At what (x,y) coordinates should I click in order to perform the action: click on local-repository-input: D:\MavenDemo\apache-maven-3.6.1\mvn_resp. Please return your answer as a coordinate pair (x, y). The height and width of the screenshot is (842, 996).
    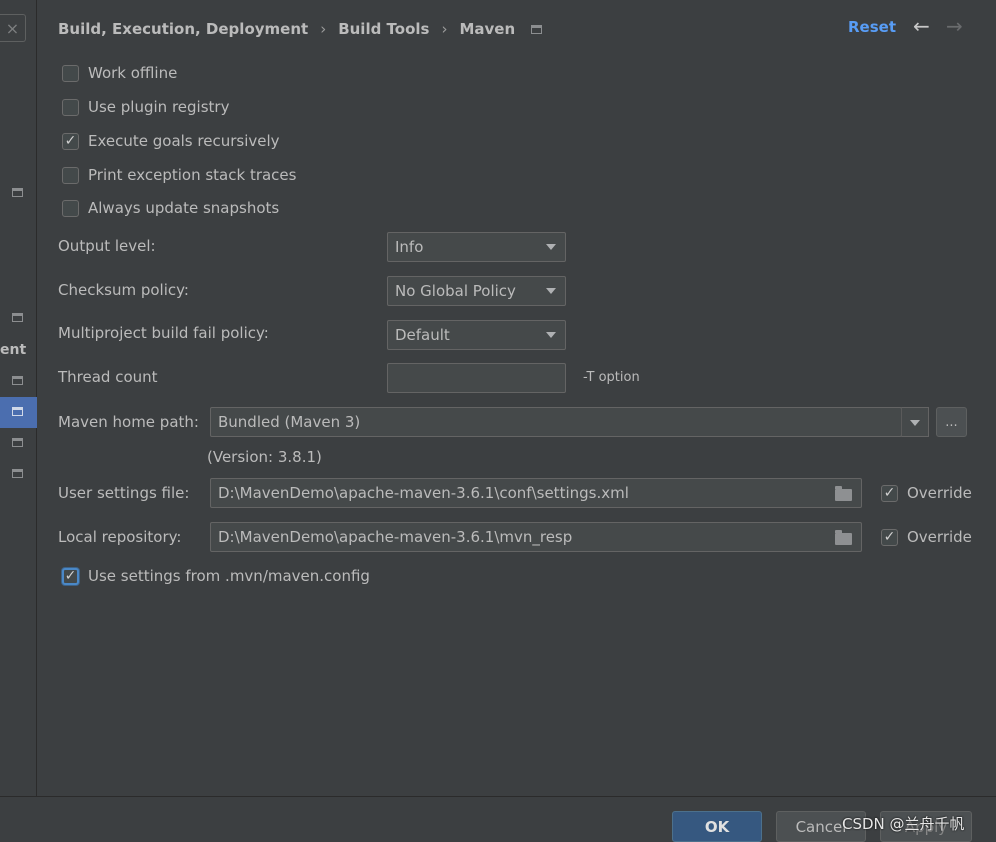
    Looking at the image, I should click on (536, 537).